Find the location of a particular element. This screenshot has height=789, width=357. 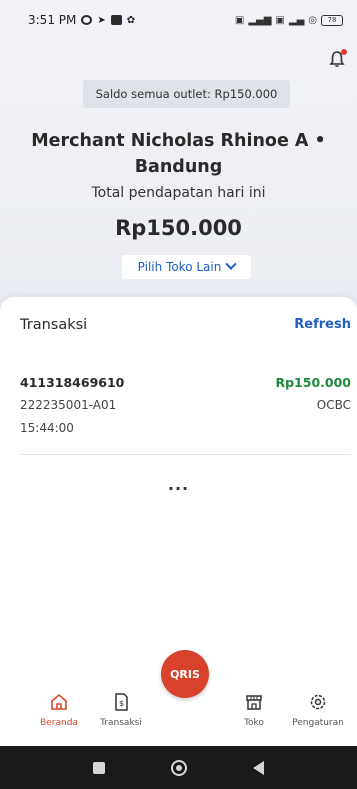

choose-store-button: Pilih Toko Lain is located at coordinates (186, 267).